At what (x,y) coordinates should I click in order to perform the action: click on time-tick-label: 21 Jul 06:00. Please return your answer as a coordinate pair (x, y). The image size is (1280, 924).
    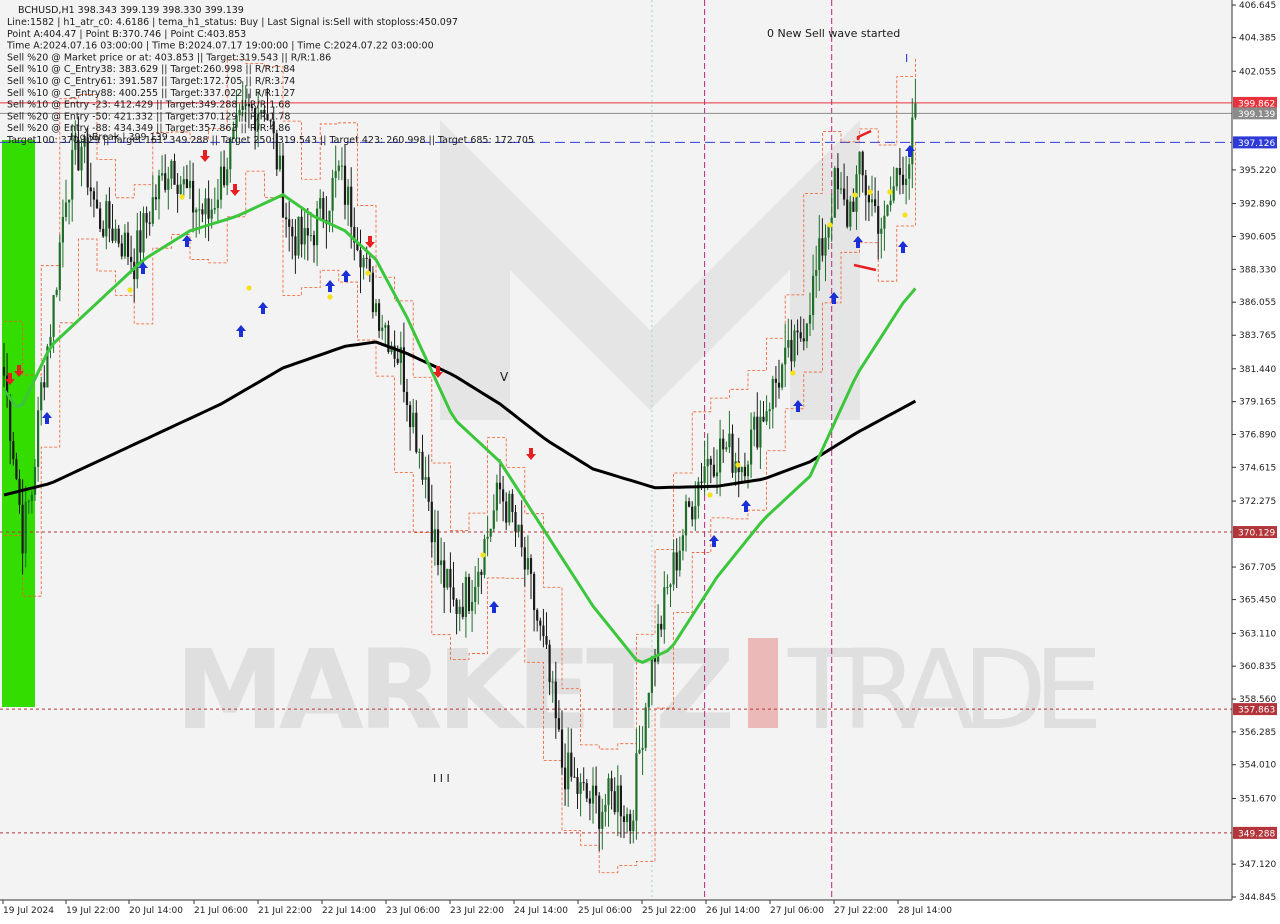
    Looking at the image, I should click on (221, 911).